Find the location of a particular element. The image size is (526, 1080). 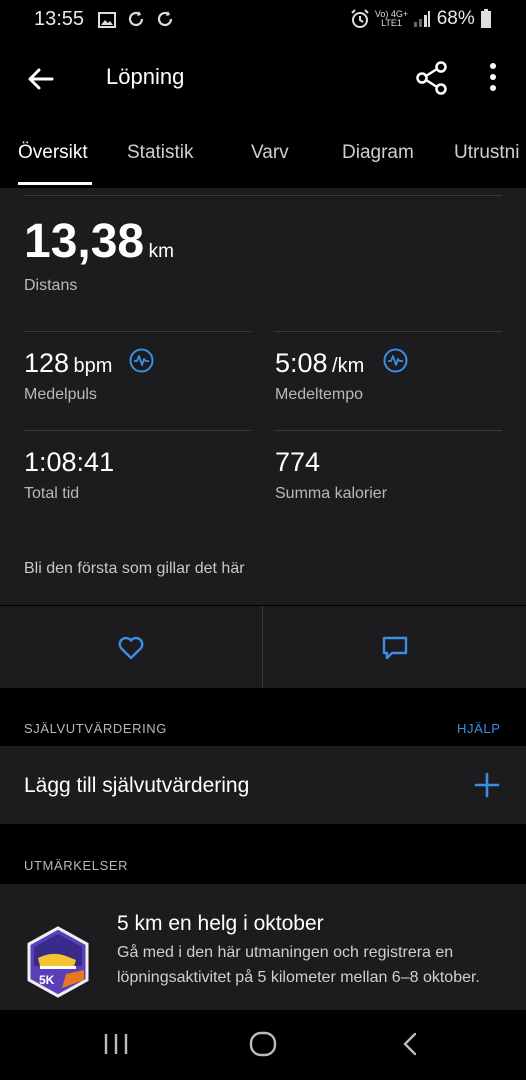

distance-value: 13,38 is located at coordinates (84, 241).